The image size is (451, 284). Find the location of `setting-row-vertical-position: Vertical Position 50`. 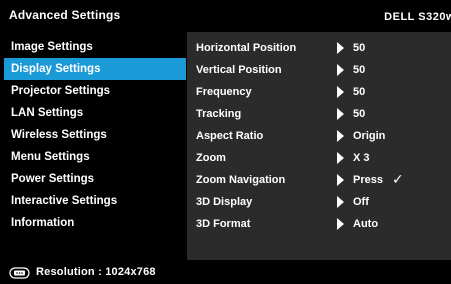

setting-row-vertical-position: Vertical Position 50 is located at coordinates (319, 70).